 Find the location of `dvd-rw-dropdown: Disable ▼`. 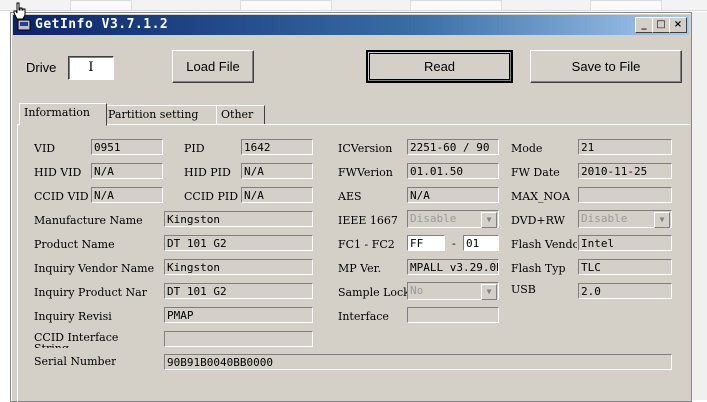

dvd-rw-dropdown: Disable ▼ is located at coordinates (625, 219).